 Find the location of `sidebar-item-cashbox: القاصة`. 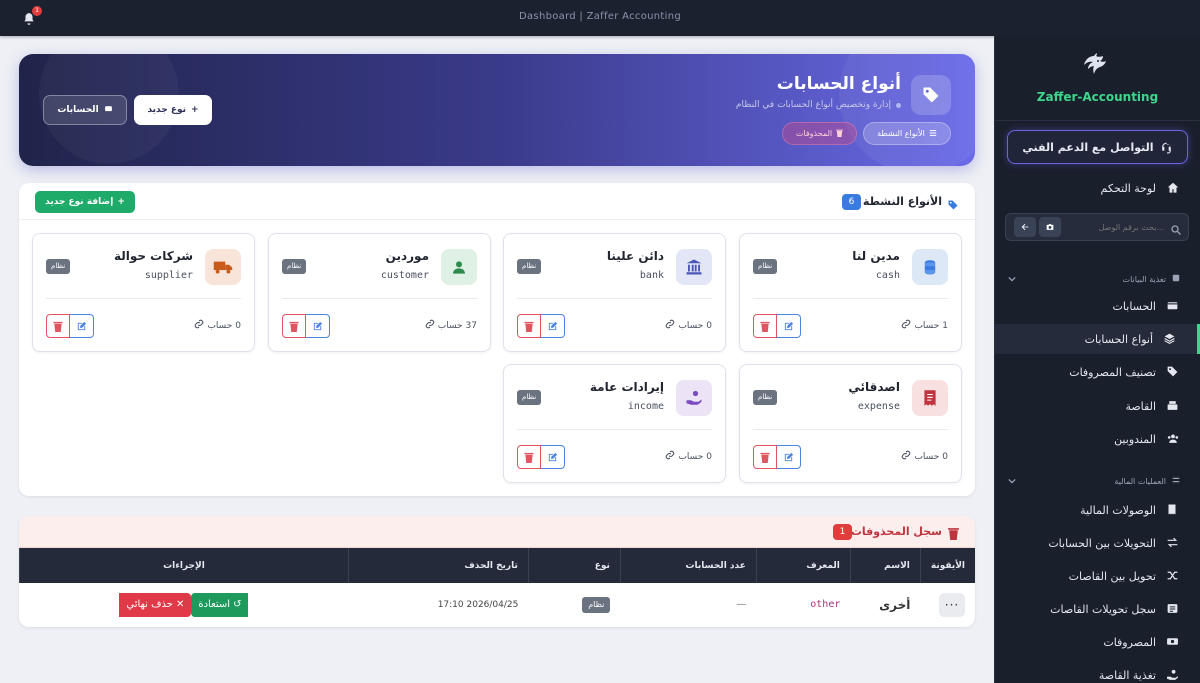

sidebar-item-cashbox: القاصة is located at coordinates (1097, 406).